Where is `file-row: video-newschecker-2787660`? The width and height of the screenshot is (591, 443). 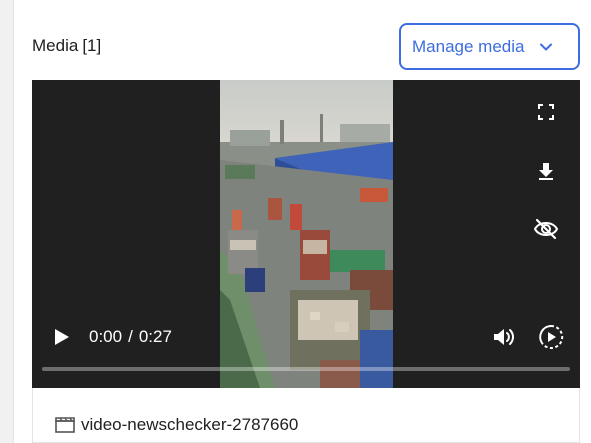
file-row: video-newschecker-2787660 is located at coordinates (176, 425).